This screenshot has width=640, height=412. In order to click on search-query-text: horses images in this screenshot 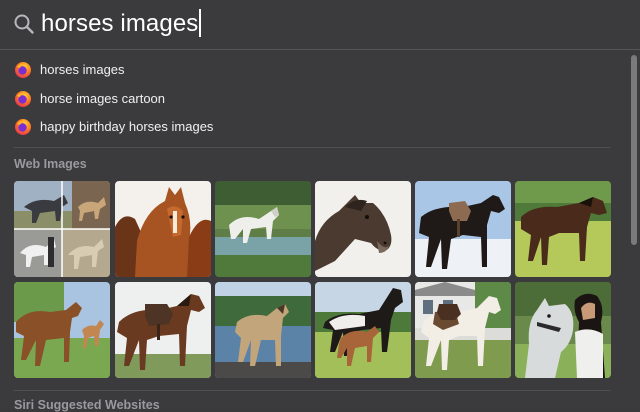, I will do `click(120, 23)`.